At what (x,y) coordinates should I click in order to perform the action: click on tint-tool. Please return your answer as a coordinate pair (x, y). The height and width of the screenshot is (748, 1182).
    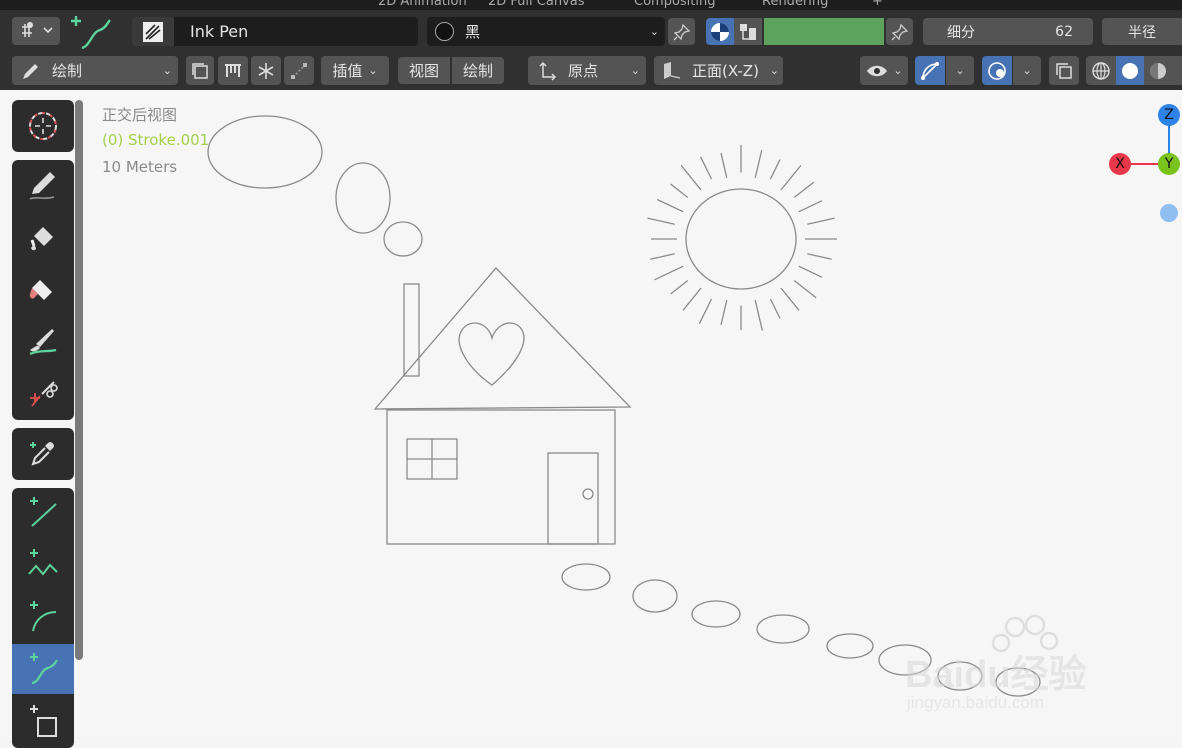
    Looking at the image, I should click on (43, 341).